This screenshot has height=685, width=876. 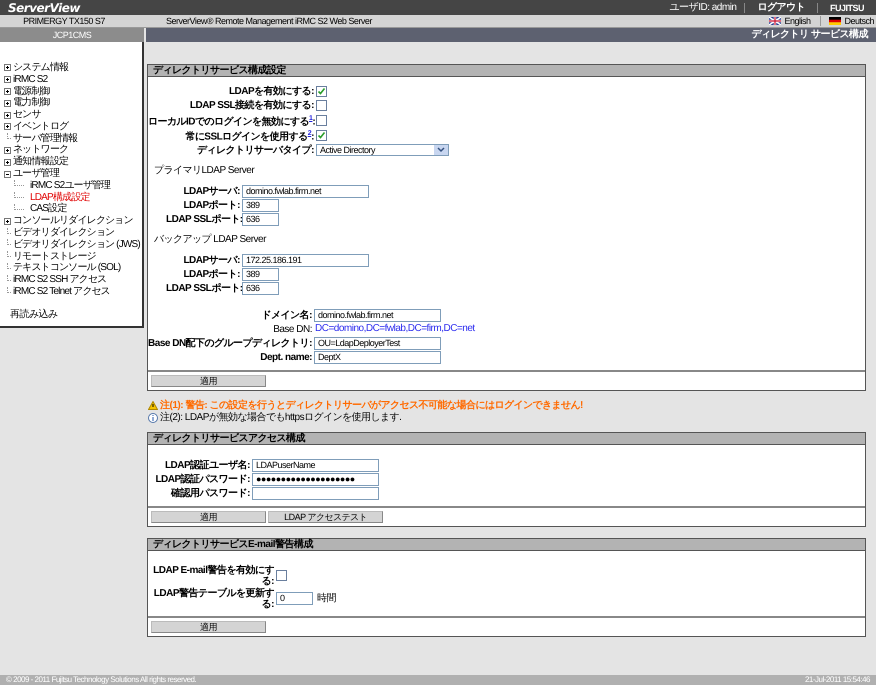 What do you see at coordinates (852, 21) in the screenshot?
I see `language-link: Deutsch` at bounding box center [852, 21].